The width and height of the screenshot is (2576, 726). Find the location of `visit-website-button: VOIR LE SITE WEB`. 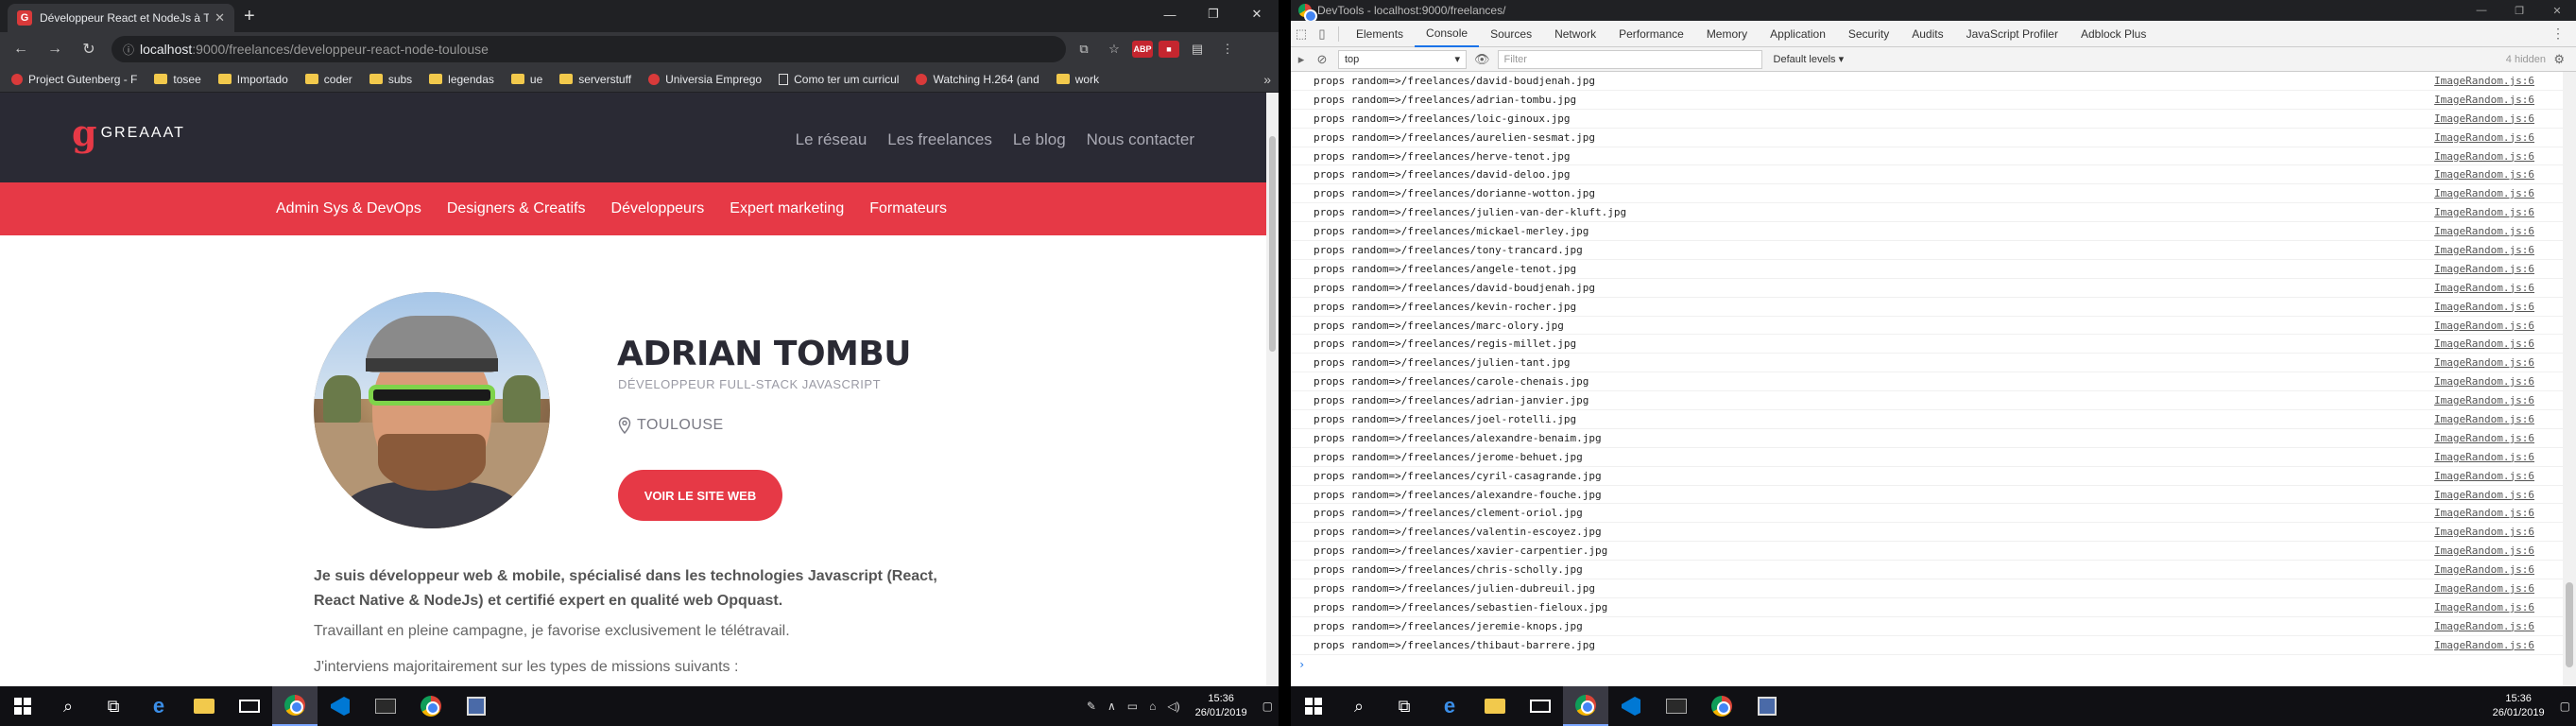

visit-website-button: VOIR LE SITE WEB is located at coordinates (700, 495).